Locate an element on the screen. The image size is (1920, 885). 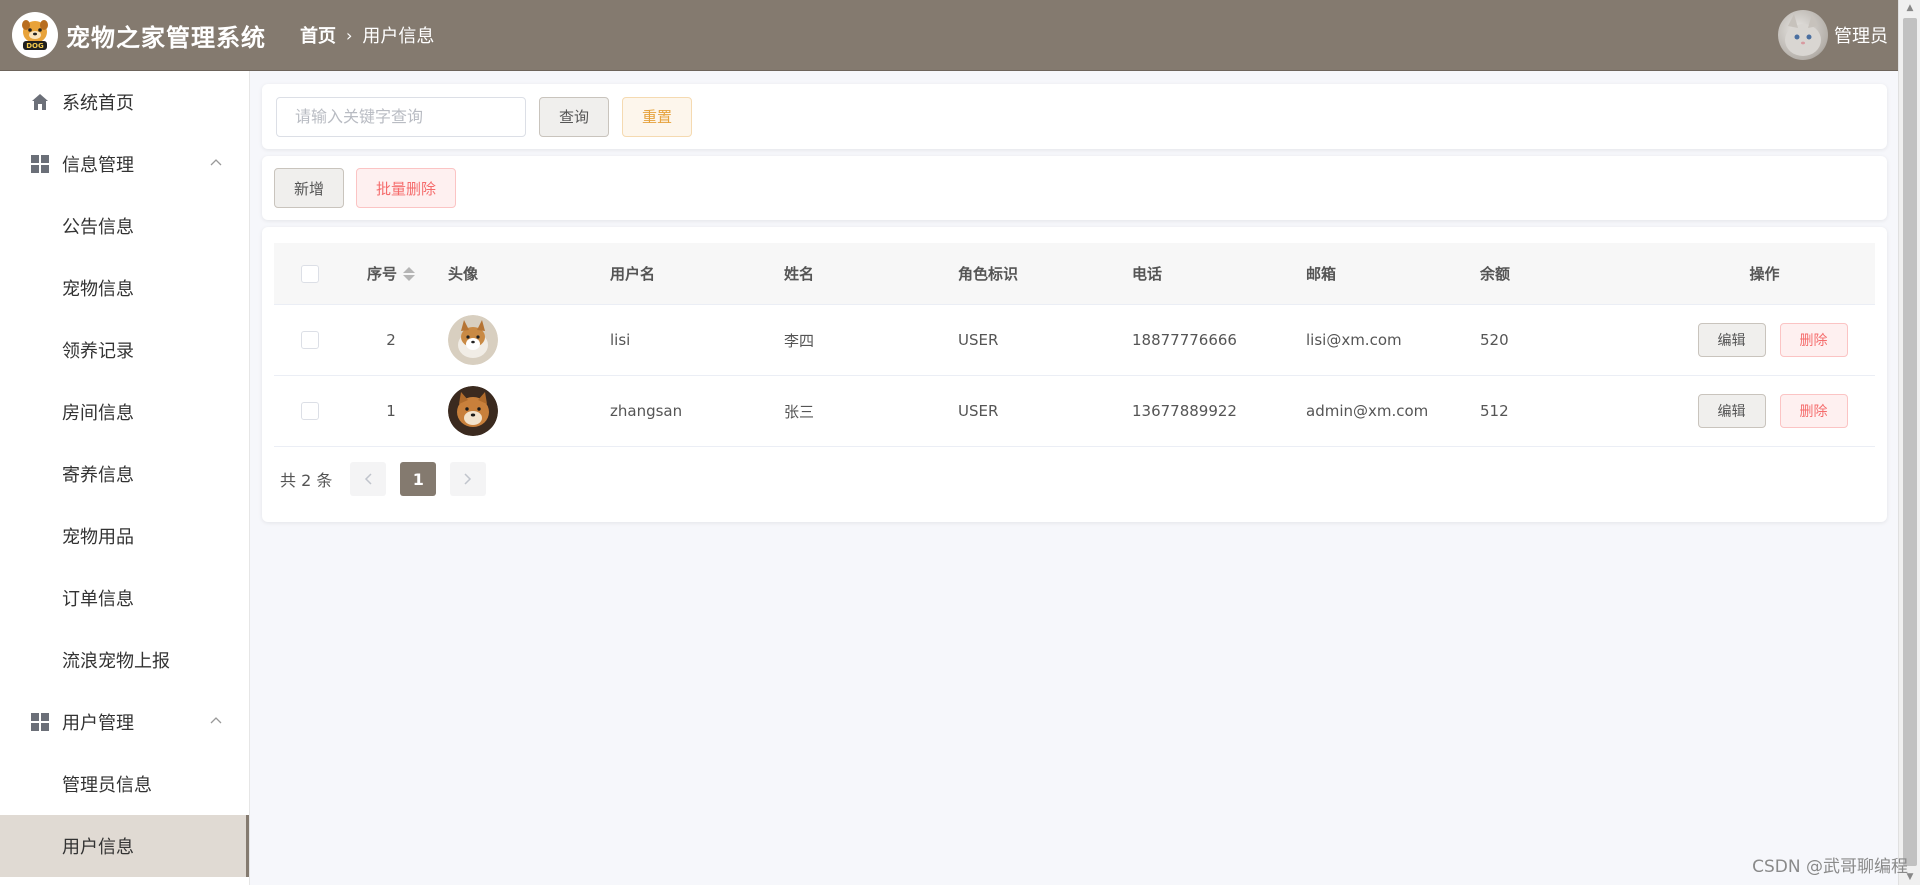
sidebar-item-label: 寄养信息 is located at coordinates (98, 475).